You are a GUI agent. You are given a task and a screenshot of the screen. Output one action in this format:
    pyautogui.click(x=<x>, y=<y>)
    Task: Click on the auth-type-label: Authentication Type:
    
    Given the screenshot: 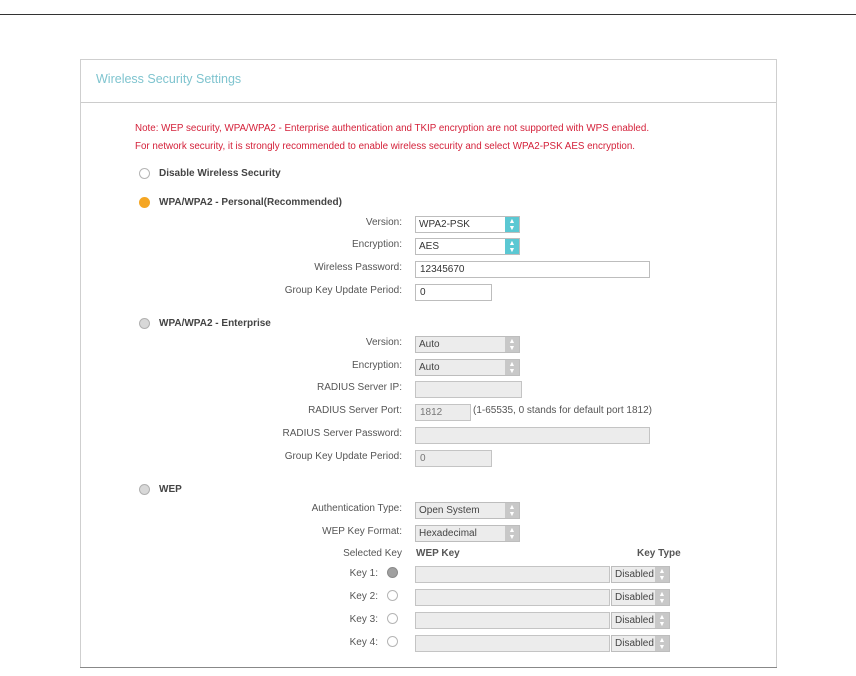 What is the action you would take?
    pyautogui.click(x=356, y=508)
    